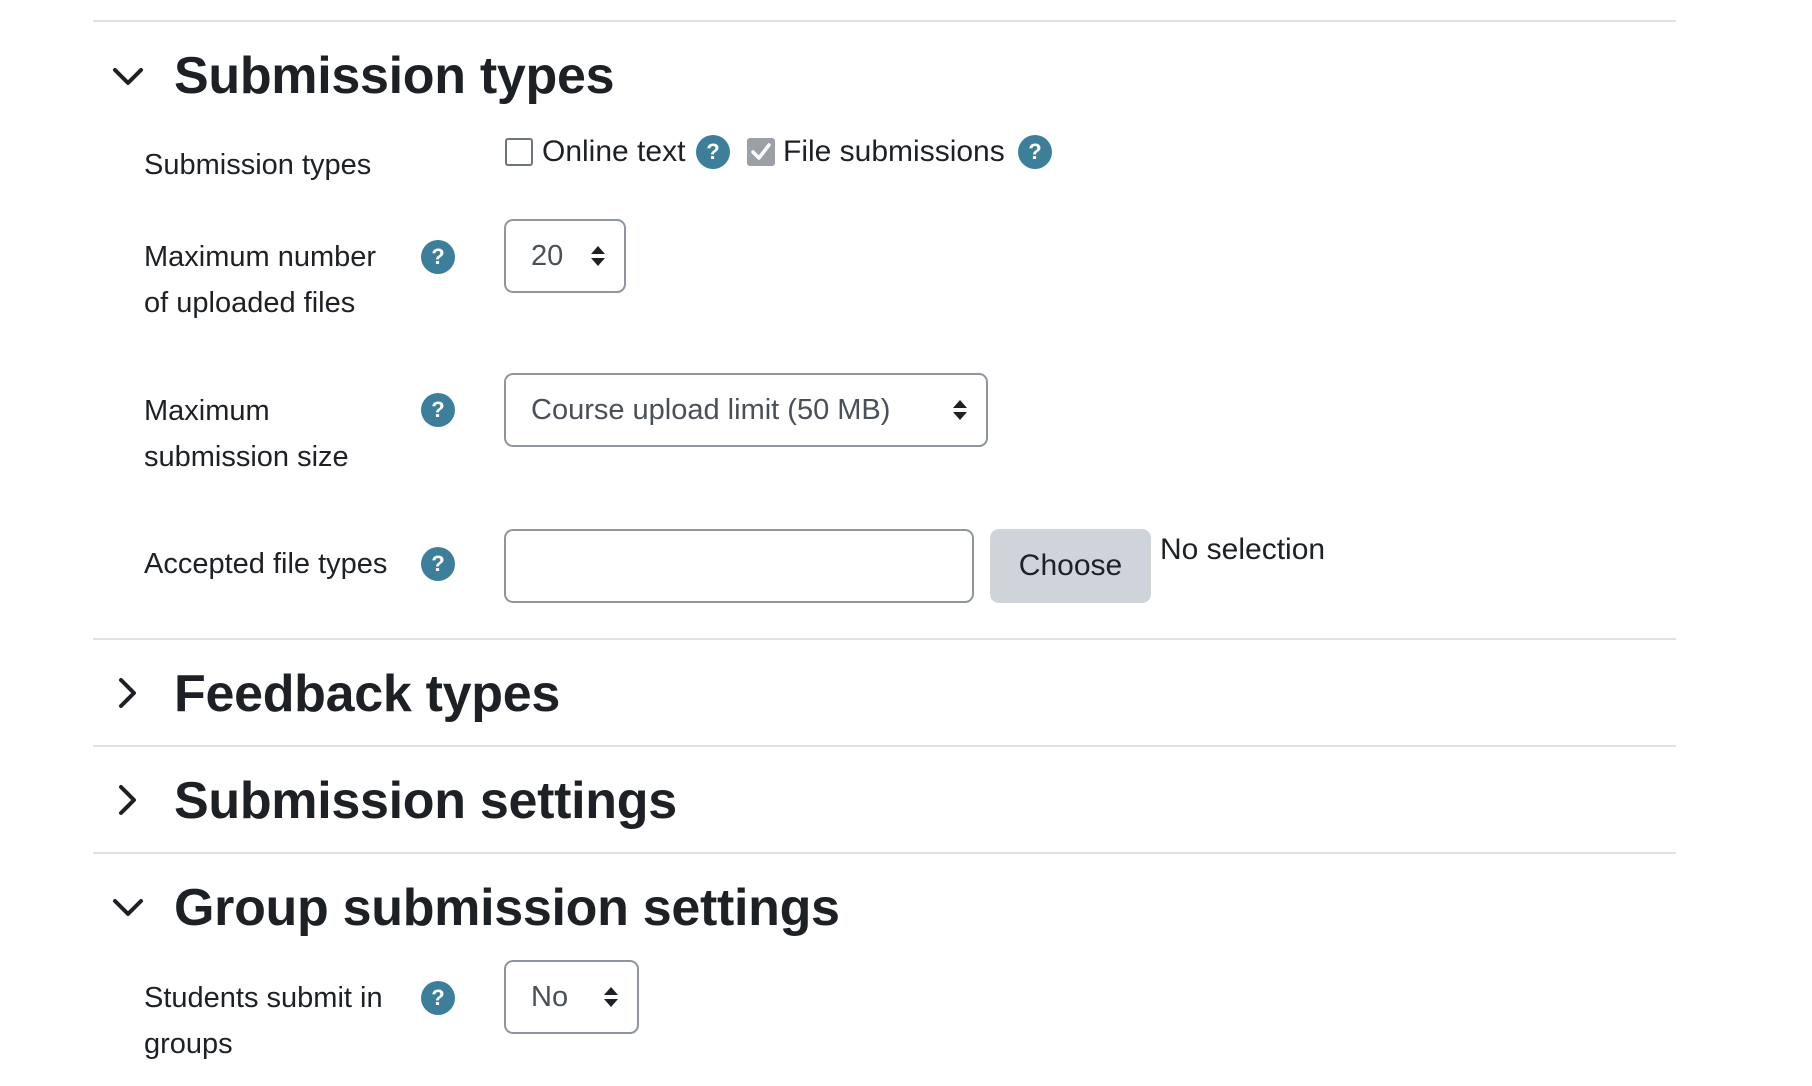  I want to click on online-text-help-icon: ?, so click(713, 152).